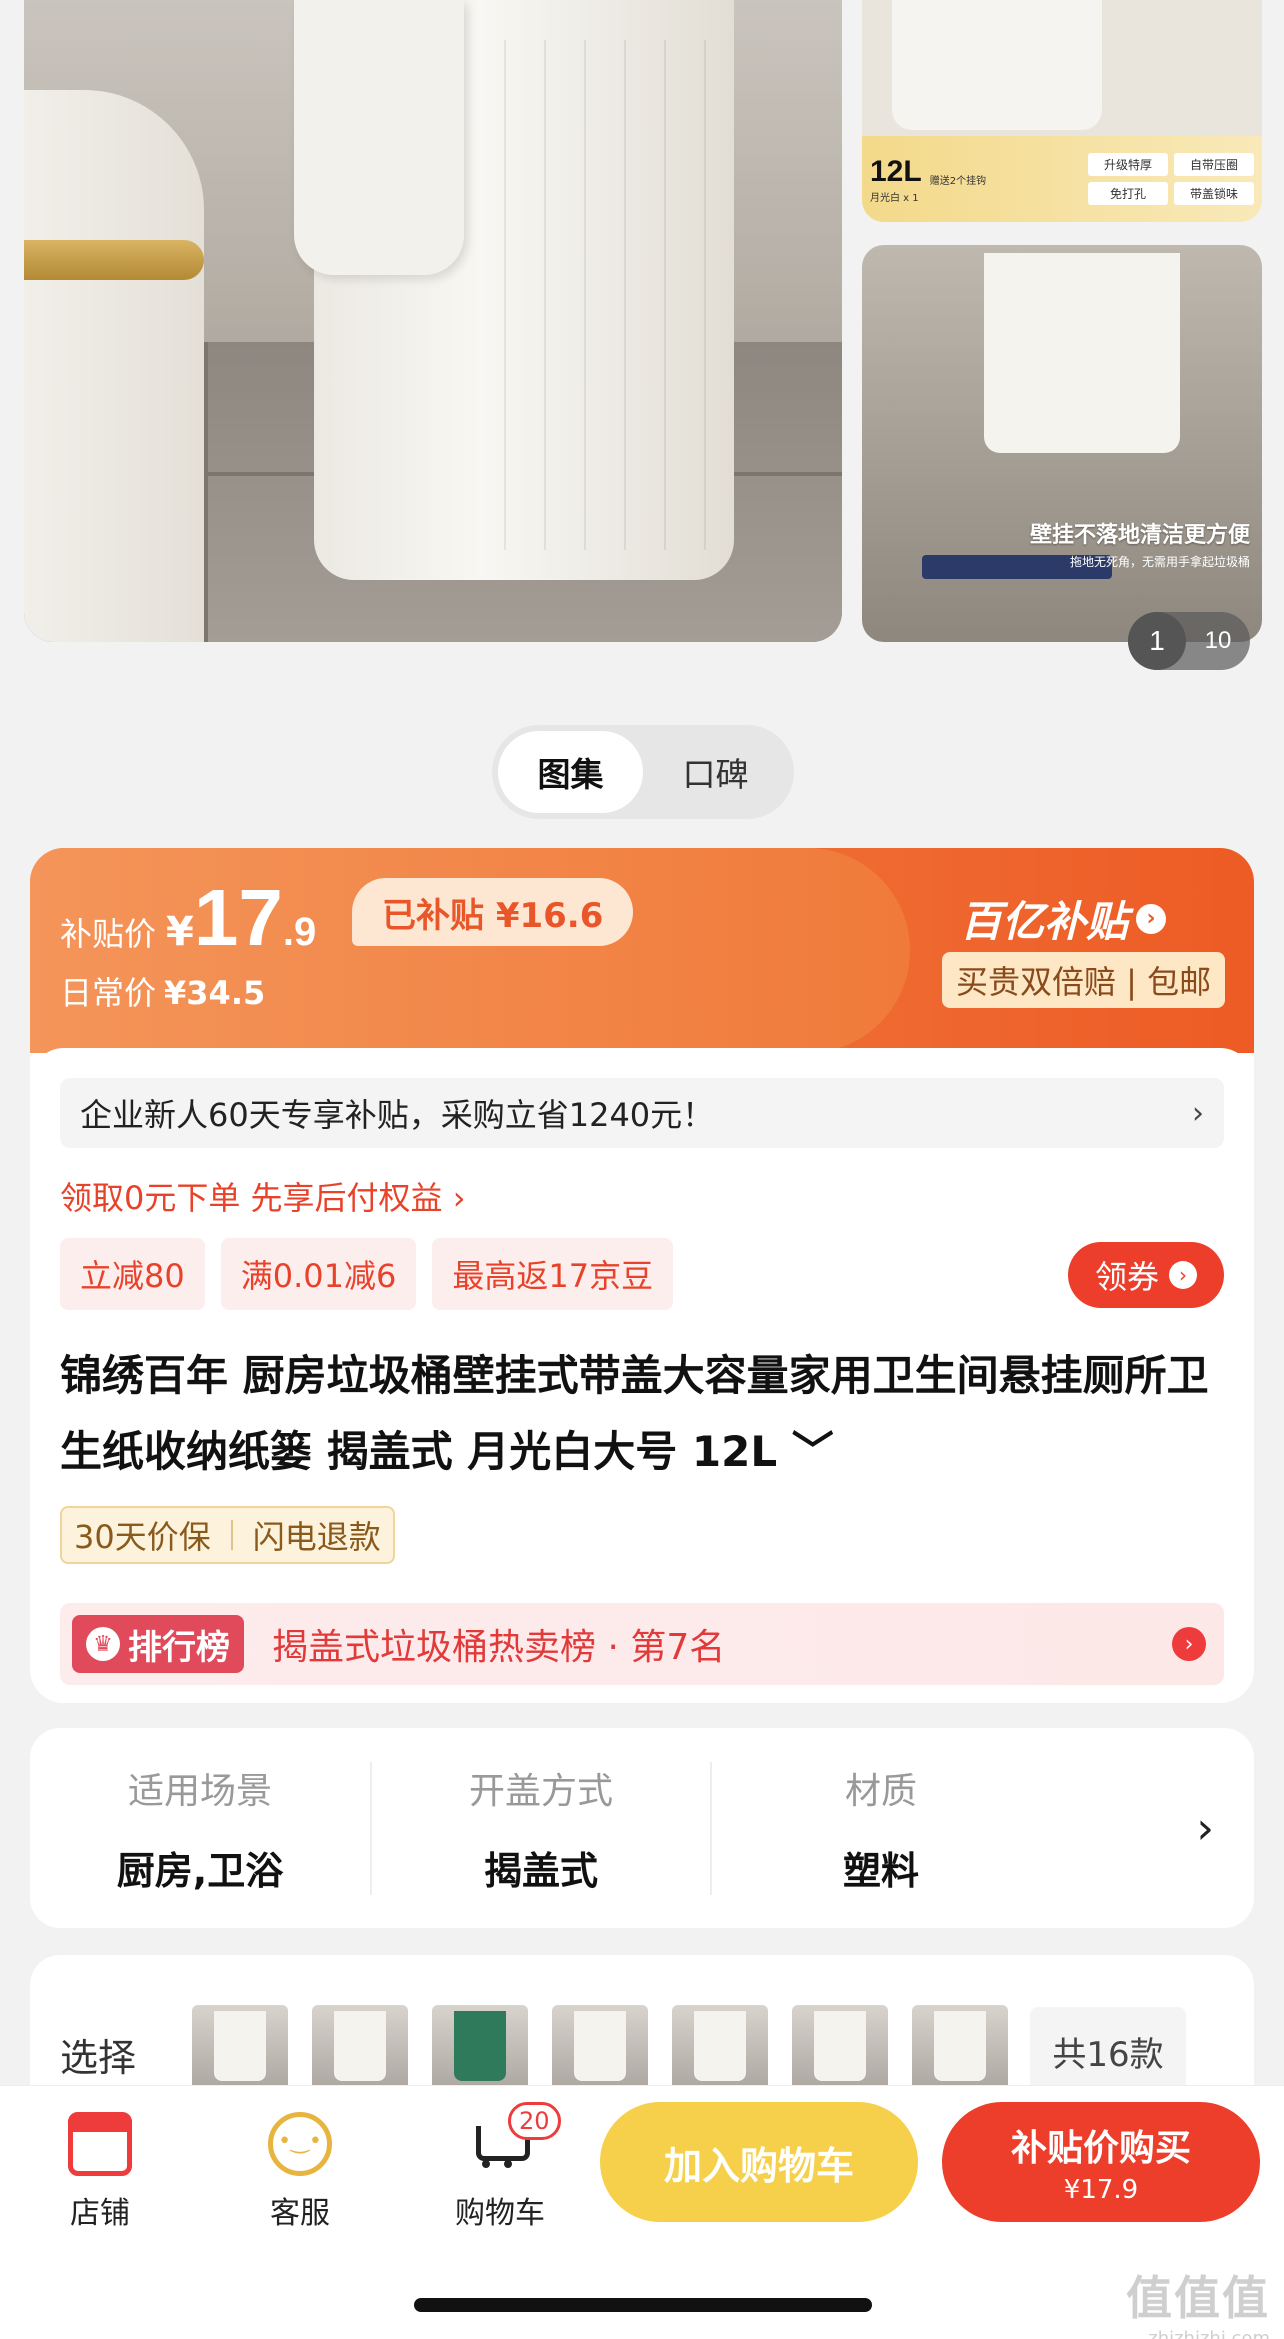 The image size is (1284, 2339). What do you see at coordinates (132, 1274) in the screenshot?
I see `coupon-tag: 立减80` at bounding box center [132, 1274].